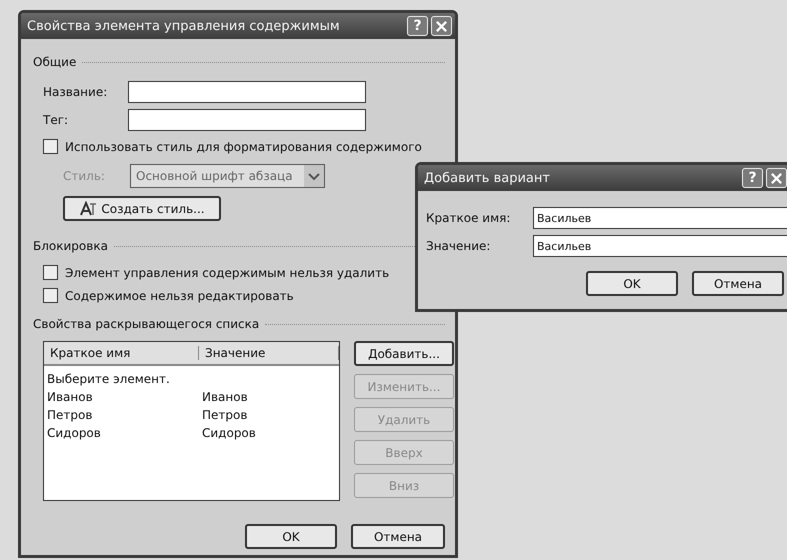  What do you see at coordinates (469, 218) in the screenshot?
I see `field-label: Краткое имя:` at bounding box center [469, 218].